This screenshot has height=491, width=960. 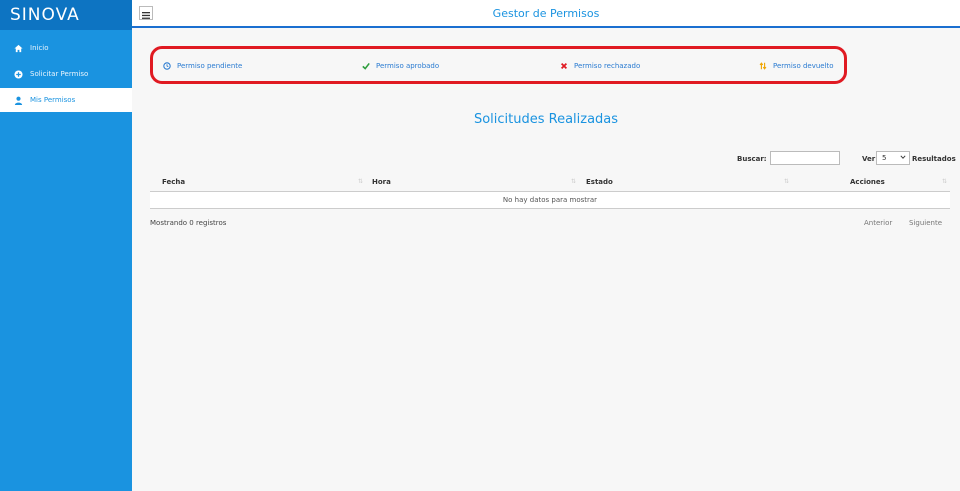 What do you see at coordinates (53, 100) in the screenshot?
I see `sidebar-item-label: Mis Permisos` at bounding box center [53, 100].